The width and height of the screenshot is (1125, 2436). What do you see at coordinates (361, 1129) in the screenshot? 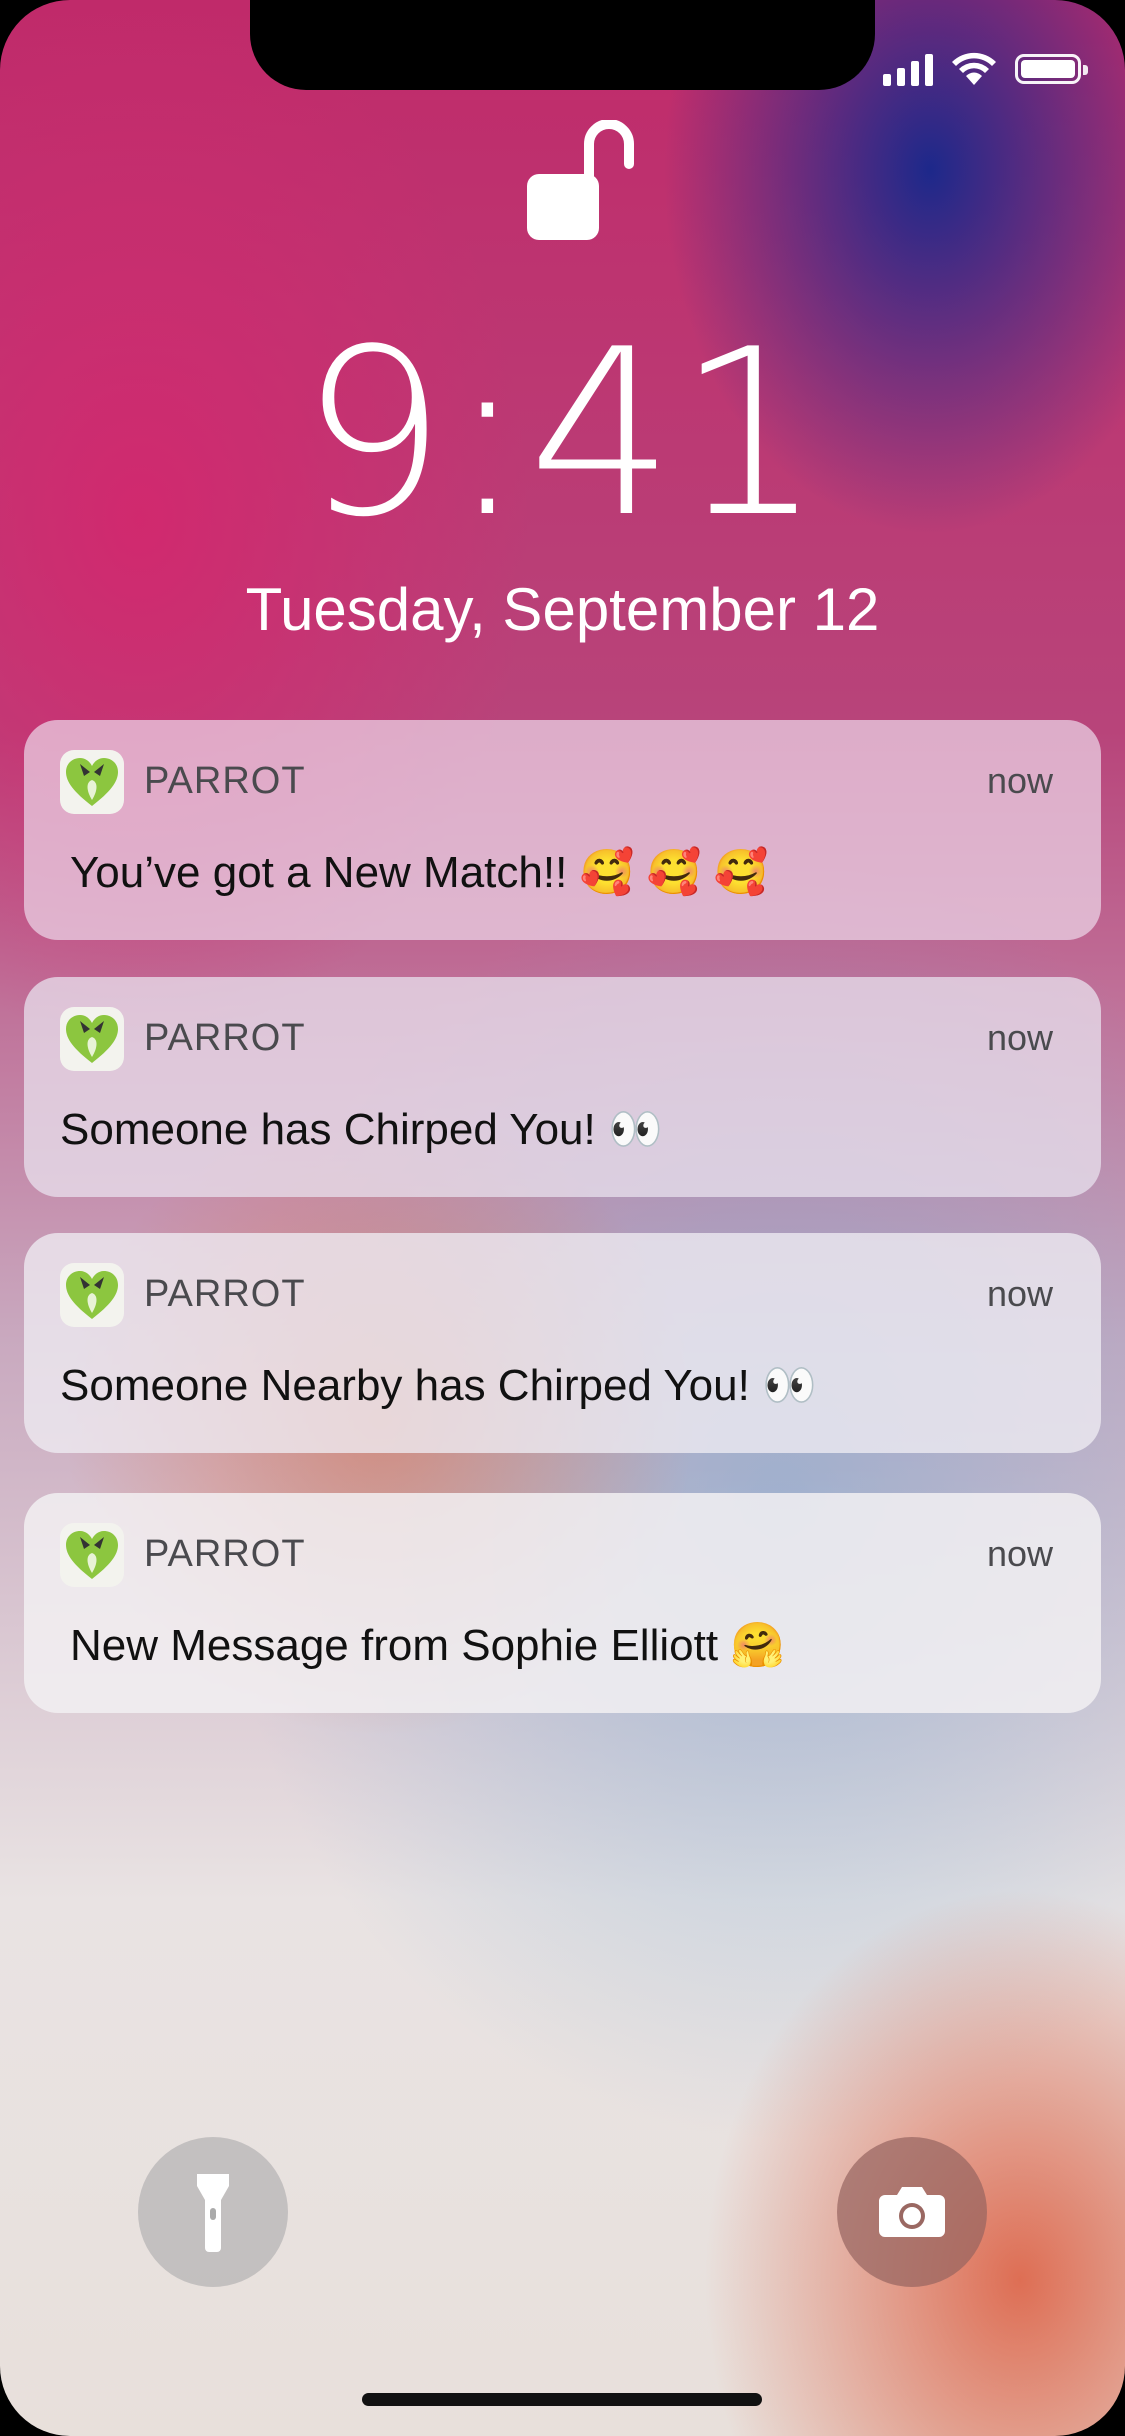
I see `notification-message: Someone has Chirped You! 👀` at bounding box center [361, 1129].